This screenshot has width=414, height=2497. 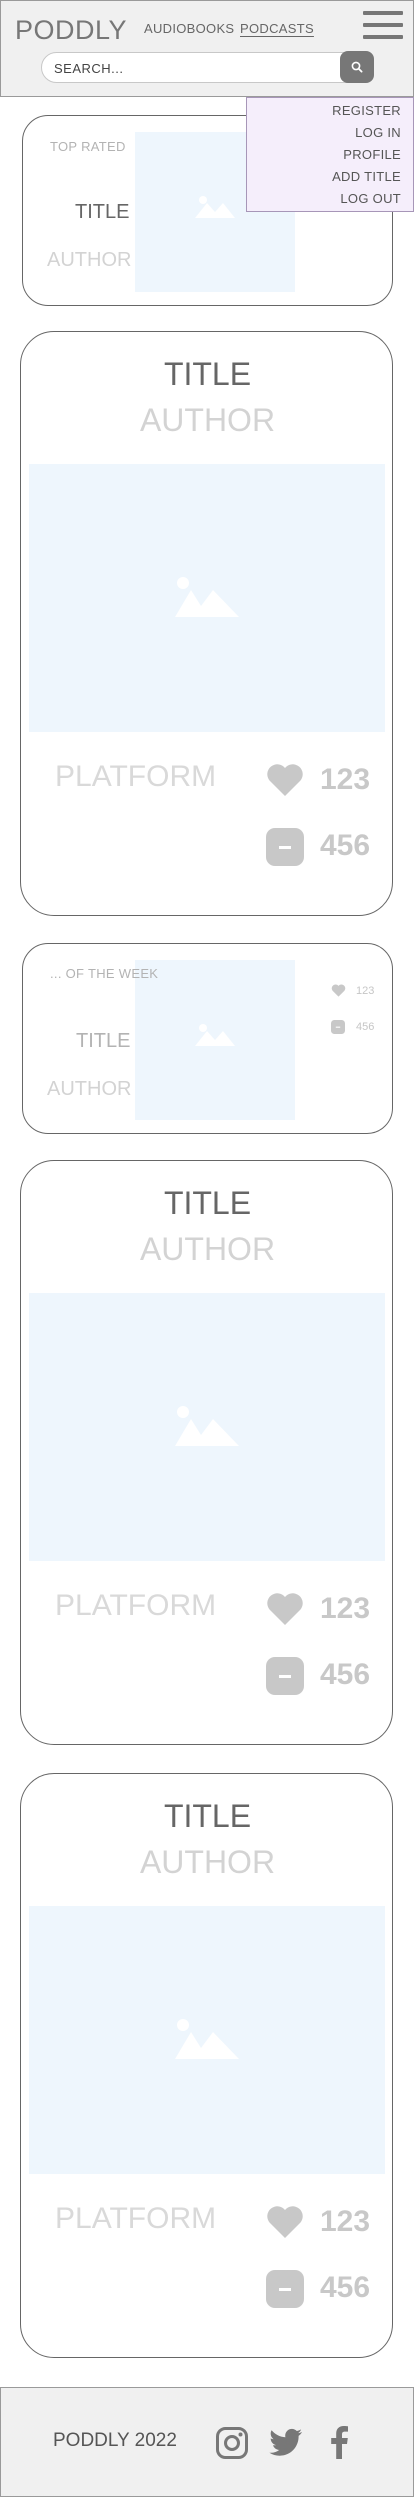 I want to click on hamburger-icon, so click(x=383, y=26).